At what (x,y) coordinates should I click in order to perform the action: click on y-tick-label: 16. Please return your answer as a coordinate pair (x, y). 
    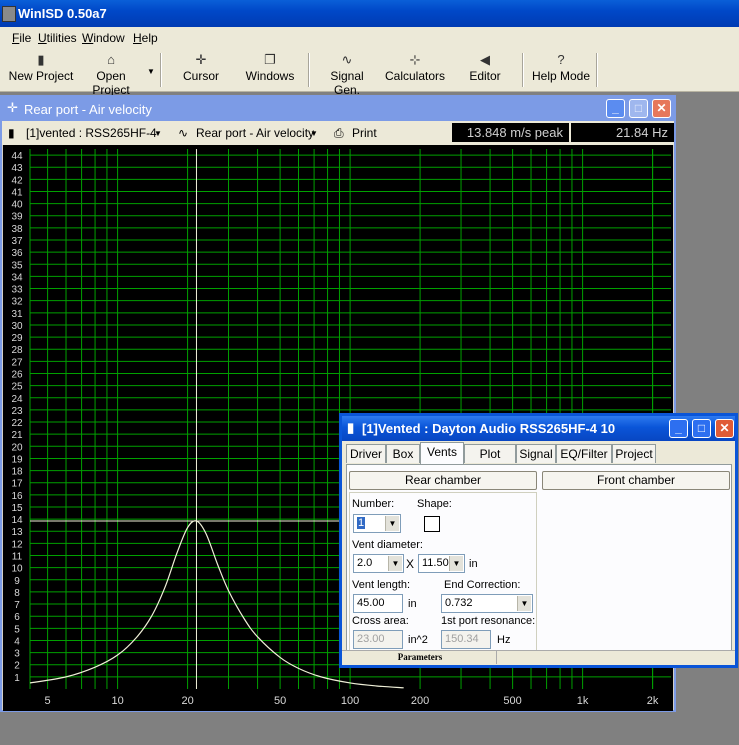
    Looking at the image, I should click on (17, 496).